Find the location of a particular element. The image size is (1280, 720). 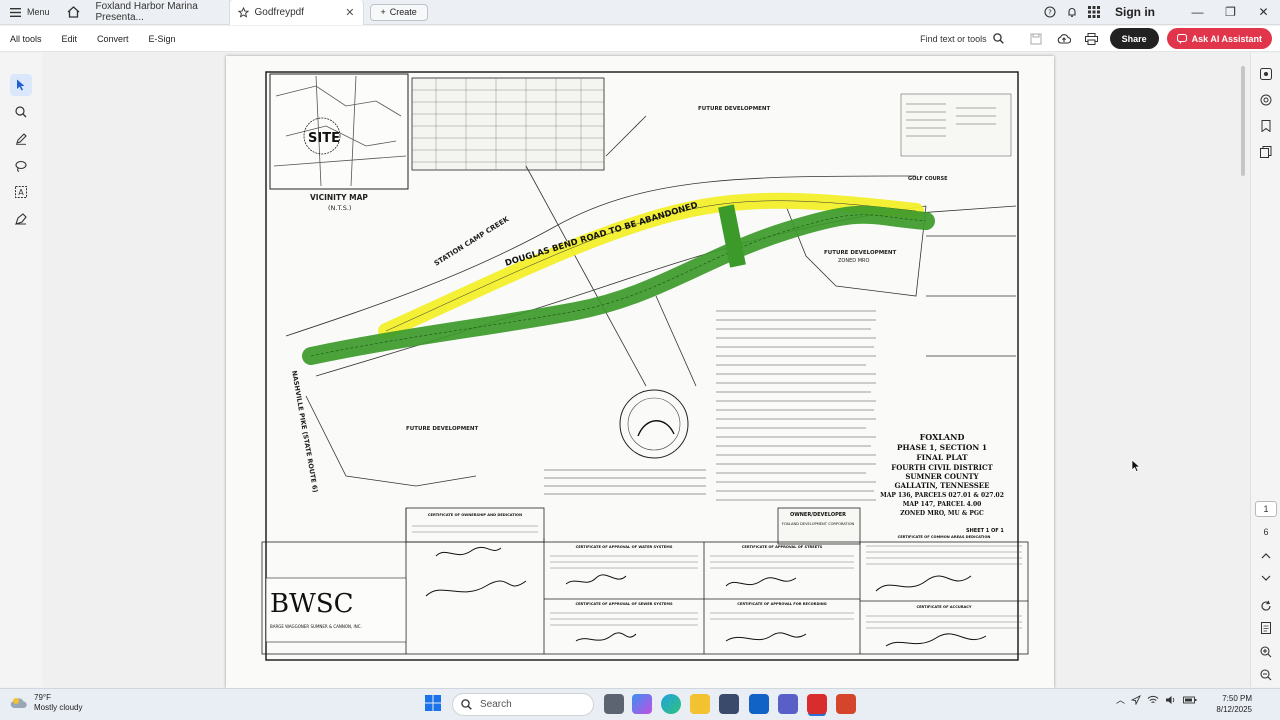

create-button: + Create is located at coordinates (398, 12).